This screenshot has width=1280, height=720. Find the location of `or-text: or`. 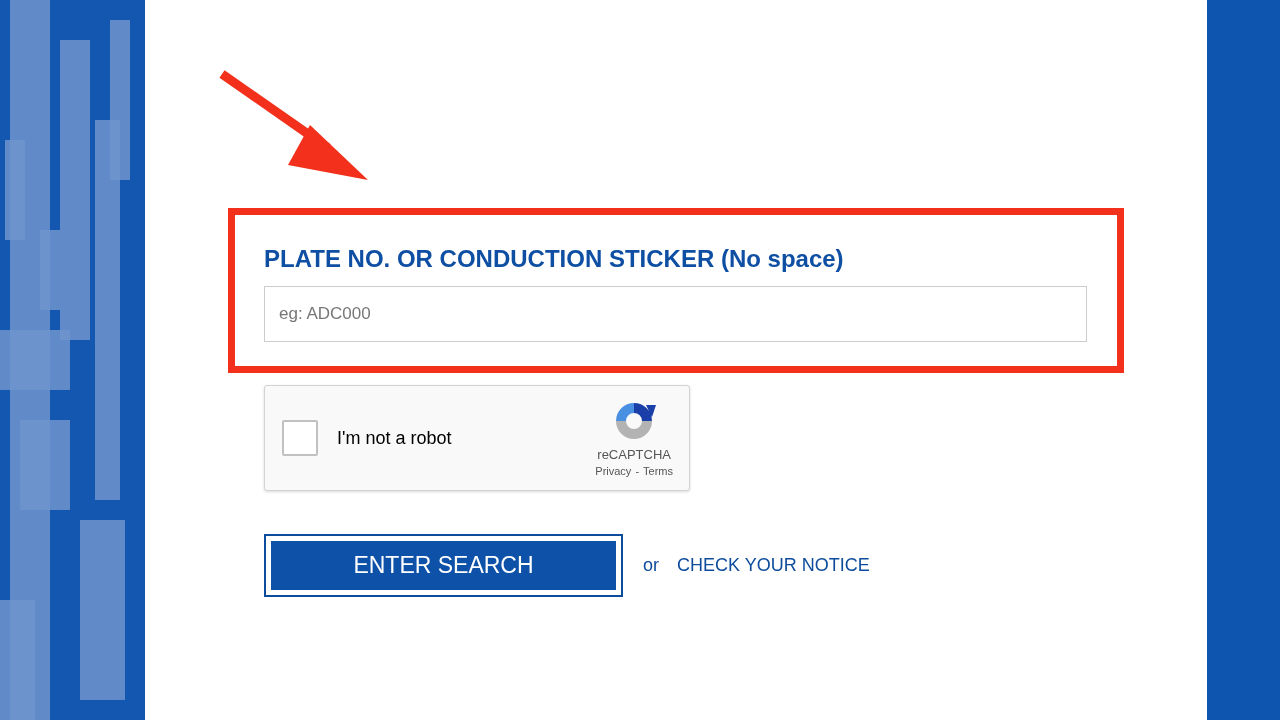

or-text: or is located at coordinates (651, 565).